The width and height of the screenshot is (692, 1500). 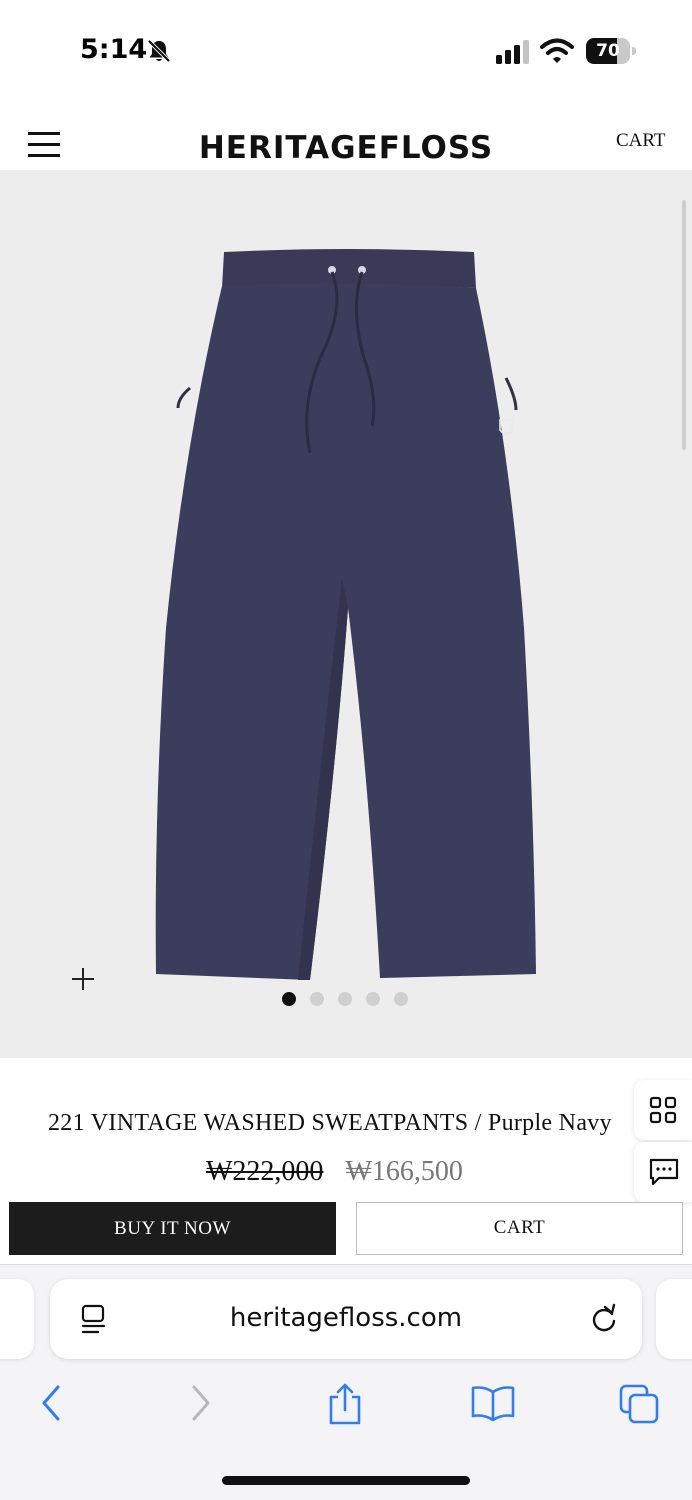 I want to click on url-text: heritagefloss.com, so click(x=346, y=1318).